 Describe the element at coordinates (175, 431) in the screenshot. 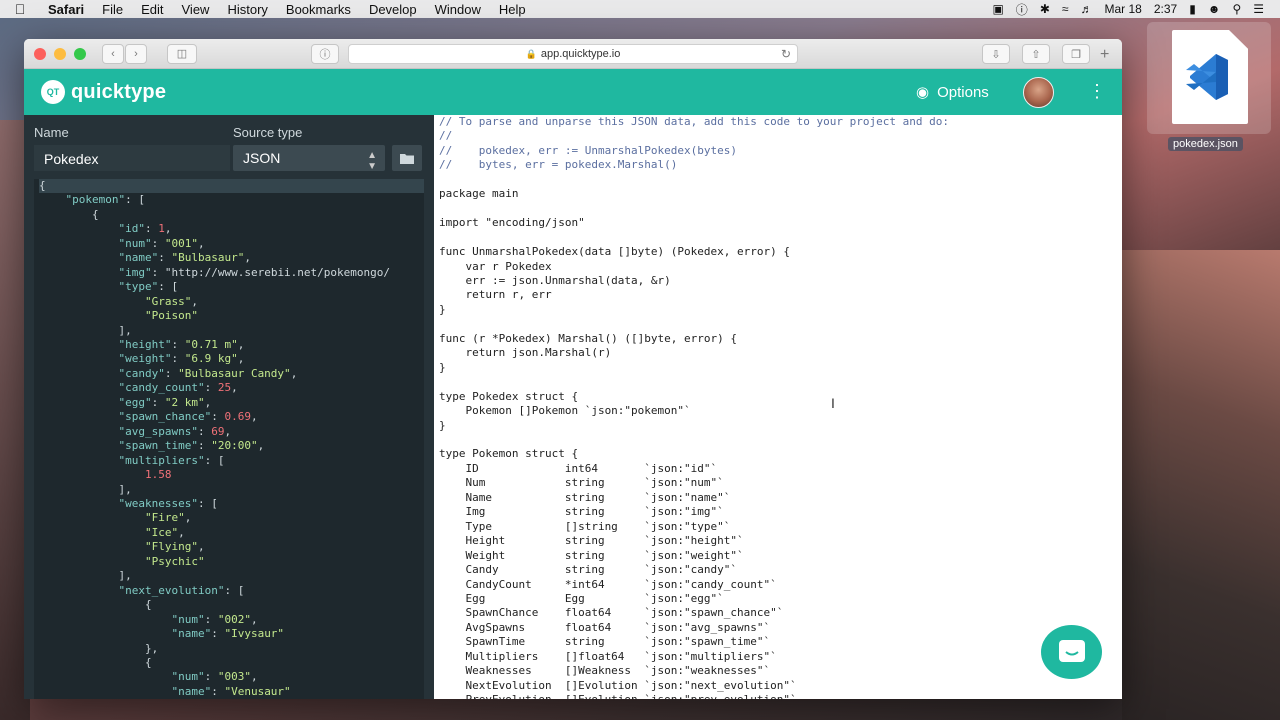

I see `json-line: "avg_spawns": 69,` at that location.